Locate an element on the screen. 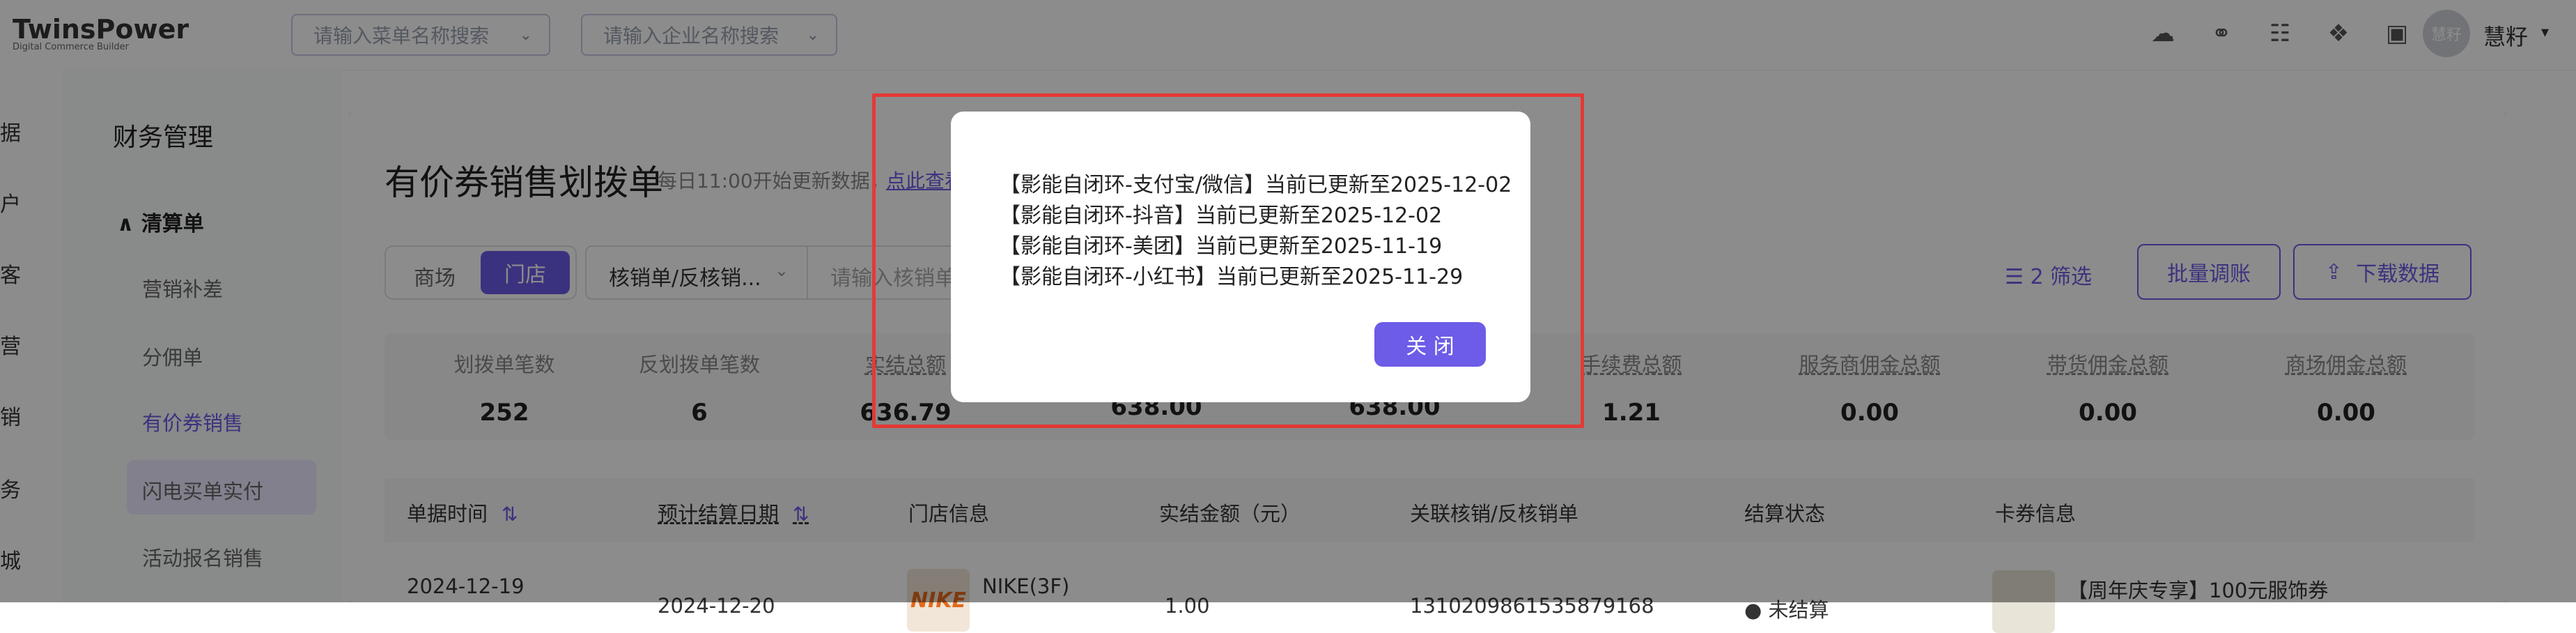  annotation-highlight-box is located at coordinates (1228, 260).